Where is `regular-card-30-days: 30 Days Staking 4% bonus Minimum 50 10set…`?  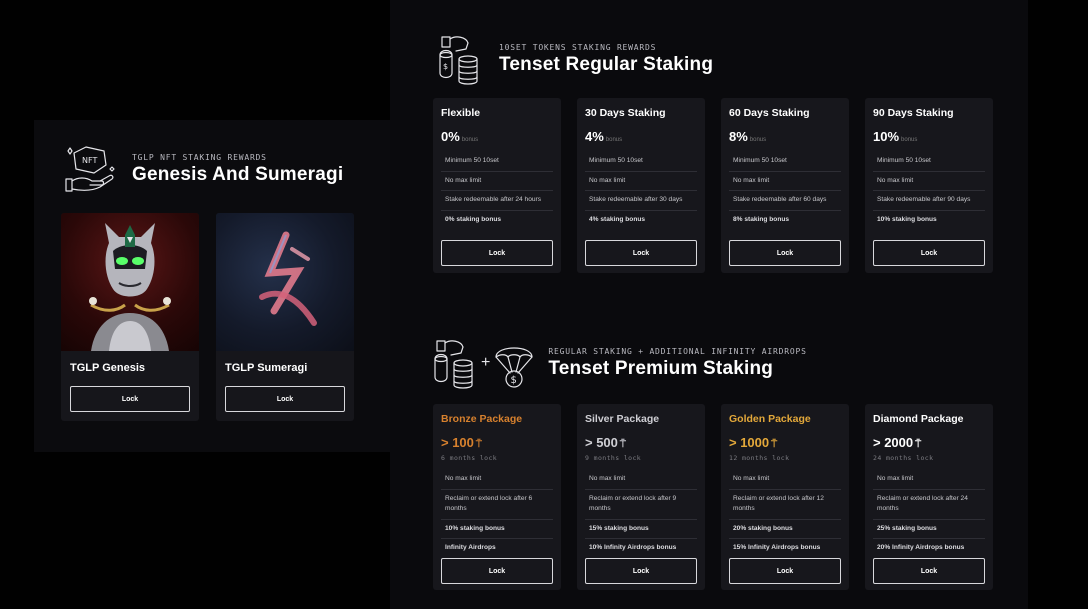
regular-card-30-days: 30 Days Staking 4% bonus Minimum 50 10set… is located at coordinates (641, 185).